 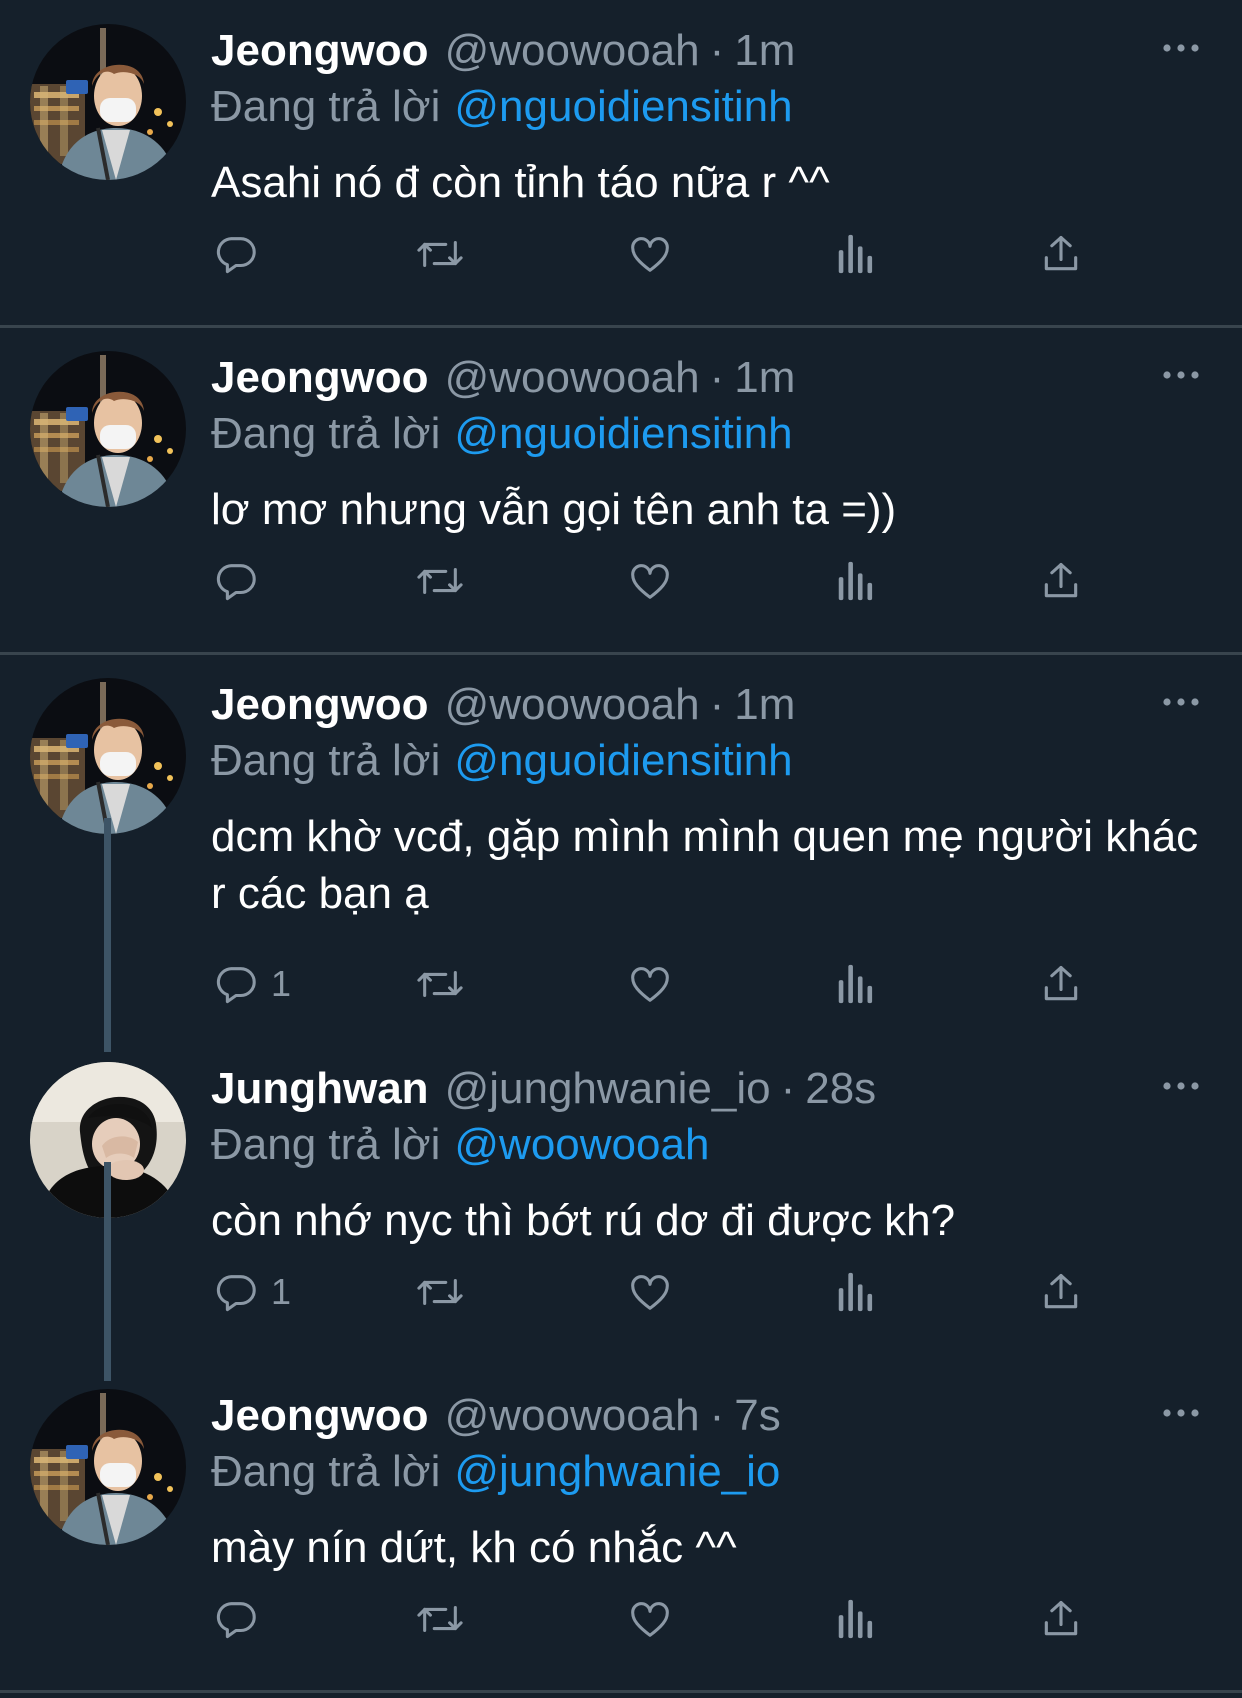 I want to click on mention-link: @woowooah, so click(x=581, y=1144).